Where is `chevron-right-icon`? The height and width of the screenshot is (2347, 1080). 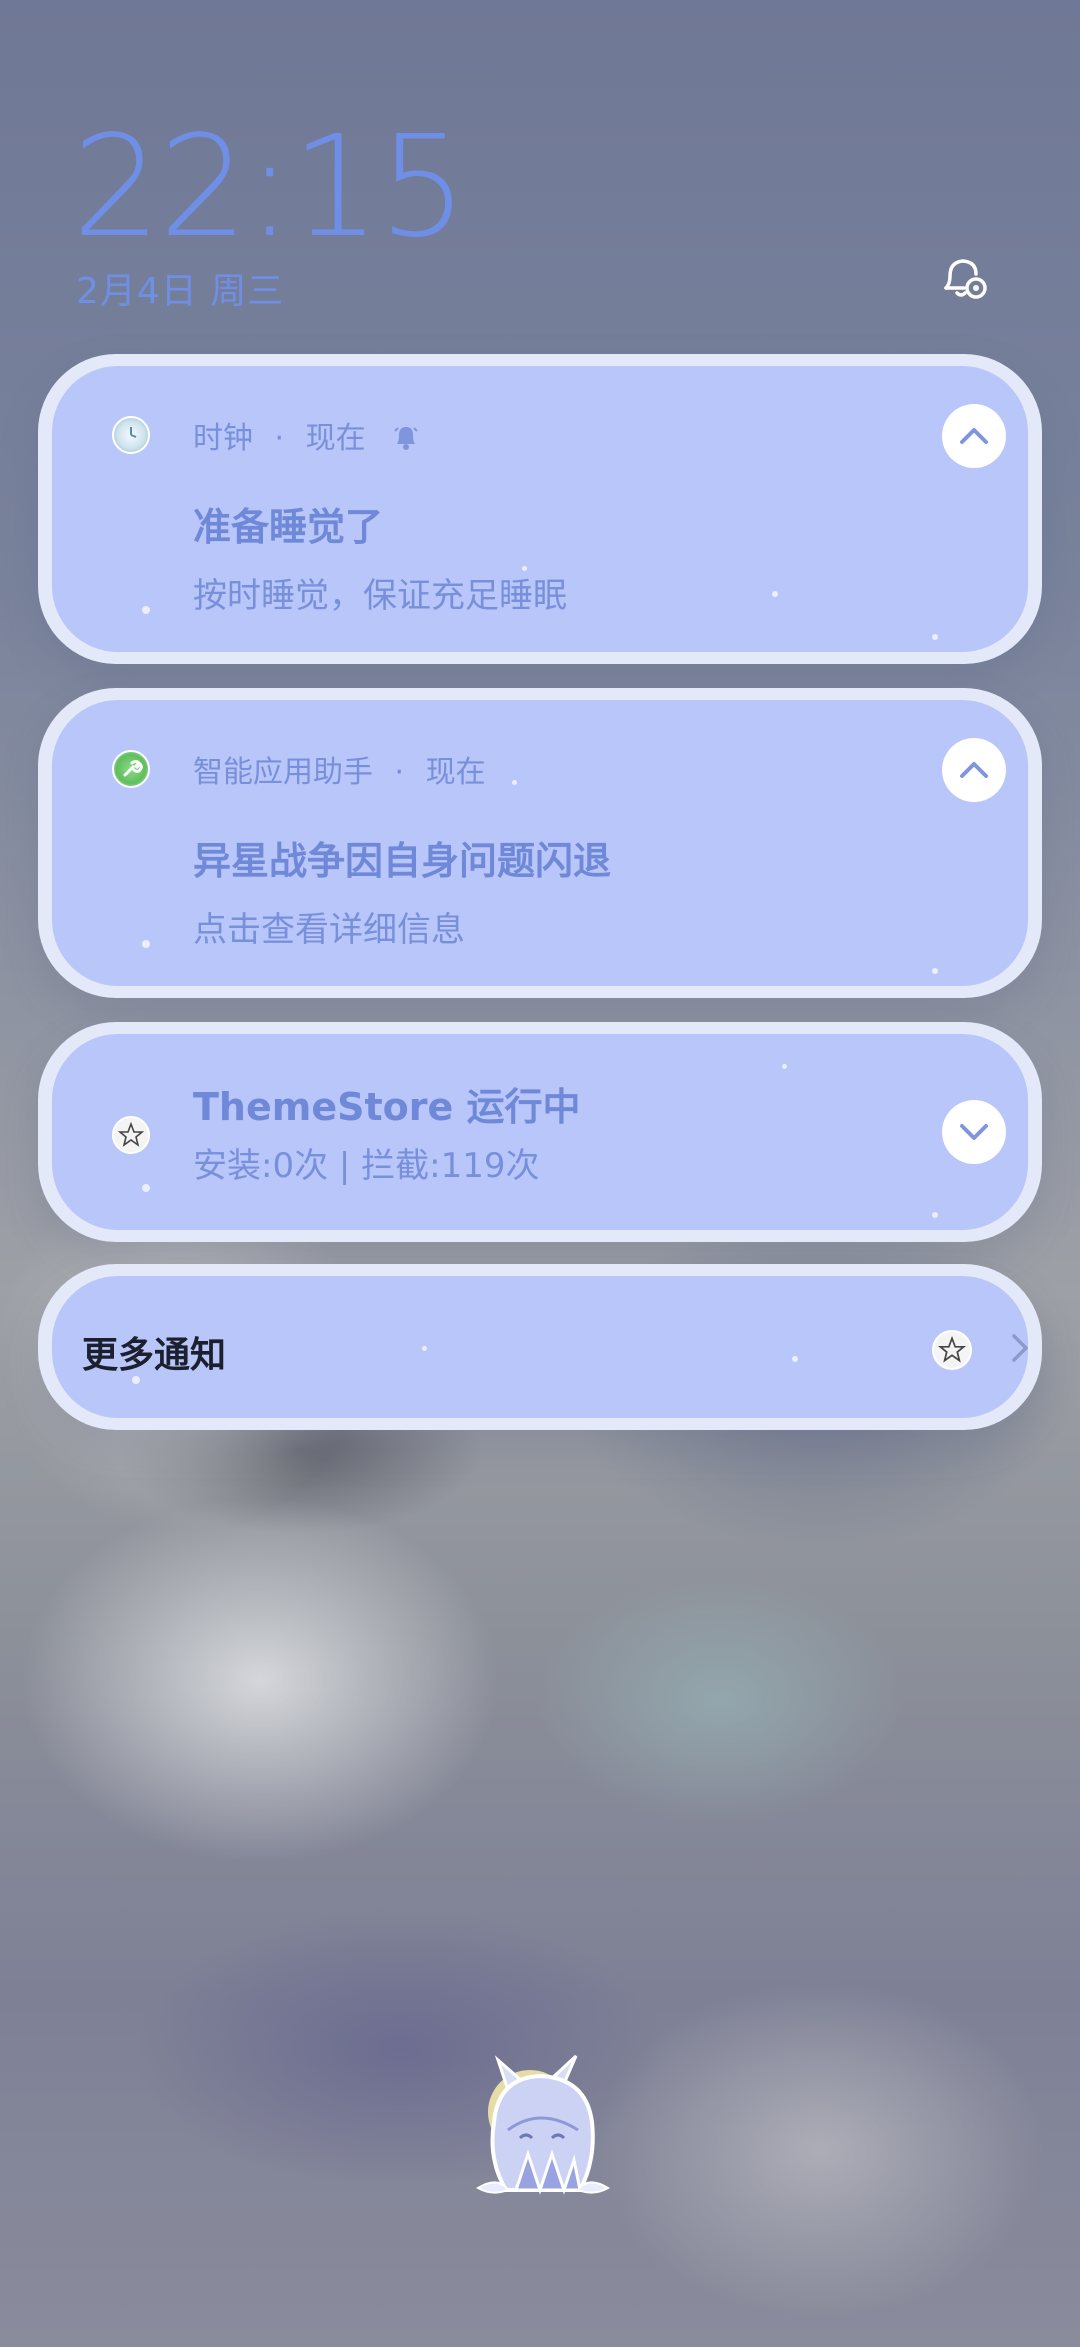 chevron-right-icon is located at coordinates (1015, 1348).